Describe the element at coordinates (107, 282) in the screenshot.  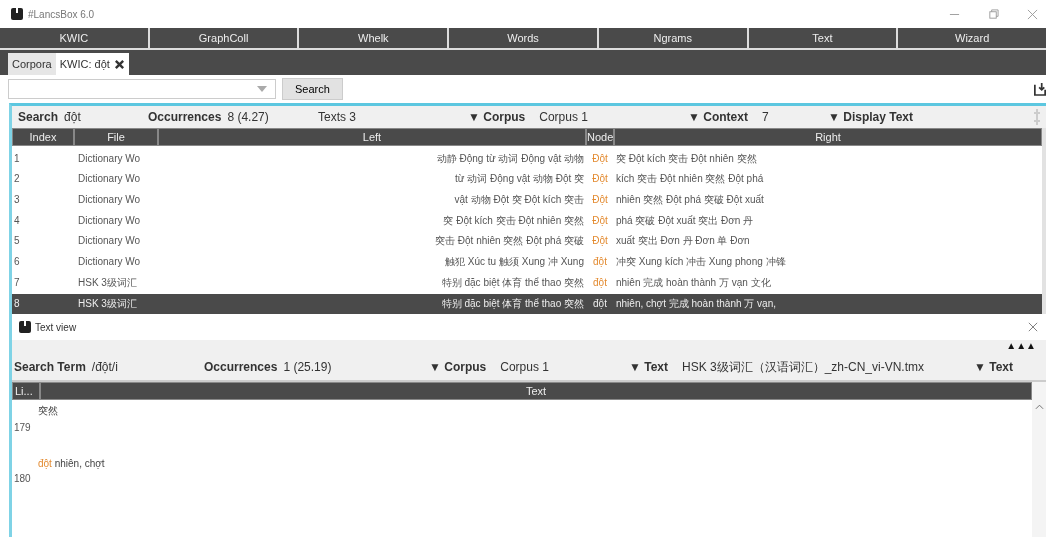
I see `table-cell-text: HSK 3级词汇` at that location.